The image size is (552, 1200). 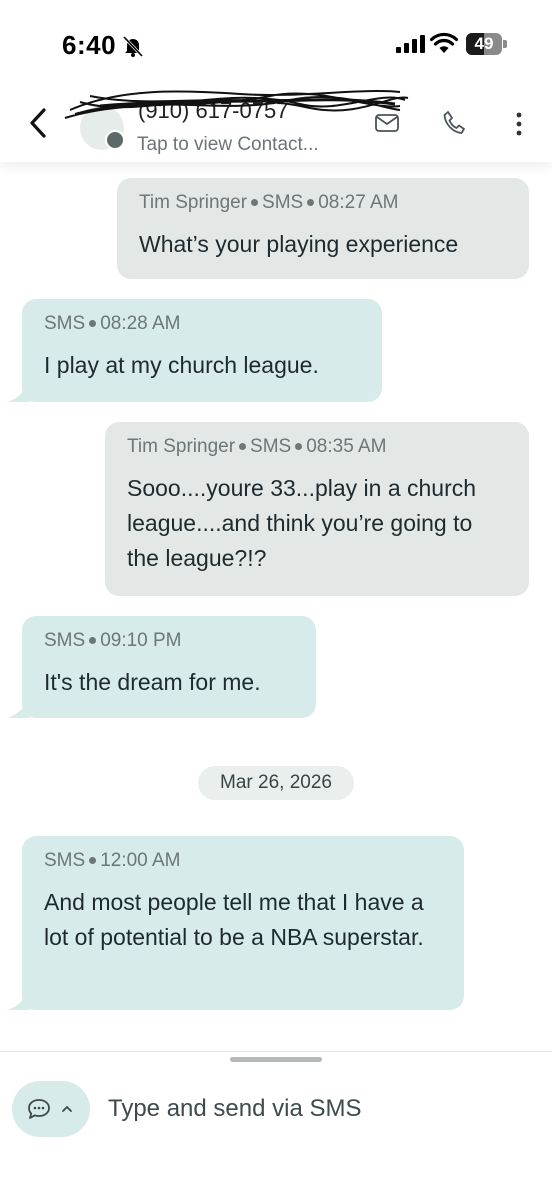 I want to click on chat-bubble-icon, so click(x=39, y=1109).